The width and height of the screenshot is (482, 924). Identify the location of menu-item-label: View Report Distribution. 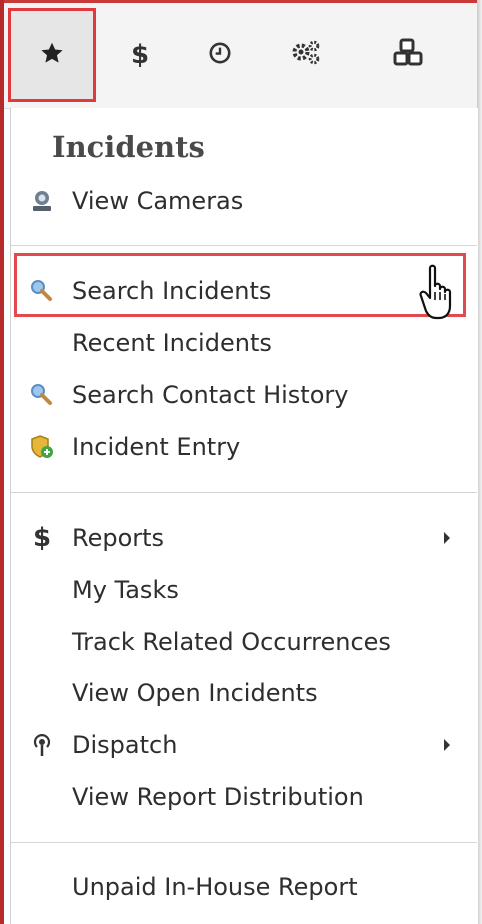
(218, 797).